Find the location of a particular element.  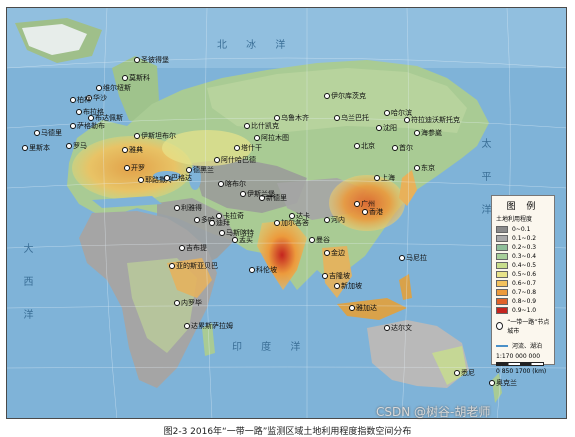

legend-class-row: 0.7~0.8 is located at coordinates (525, 292).